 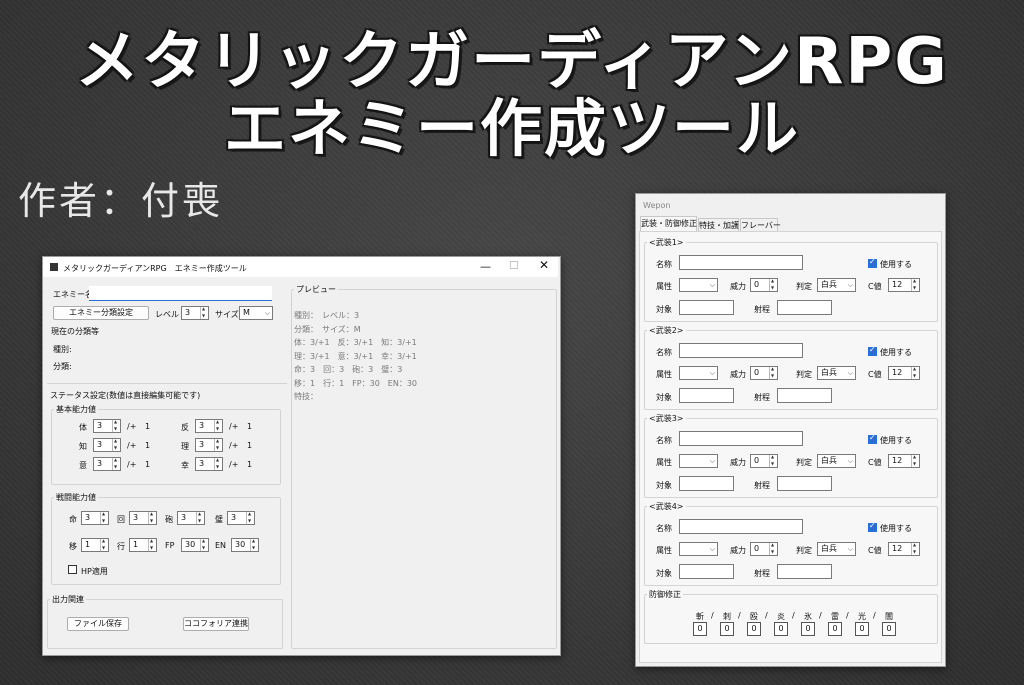 I want to click on enemy-class-button: エネミー分類設定, so click(x=101, y=313).